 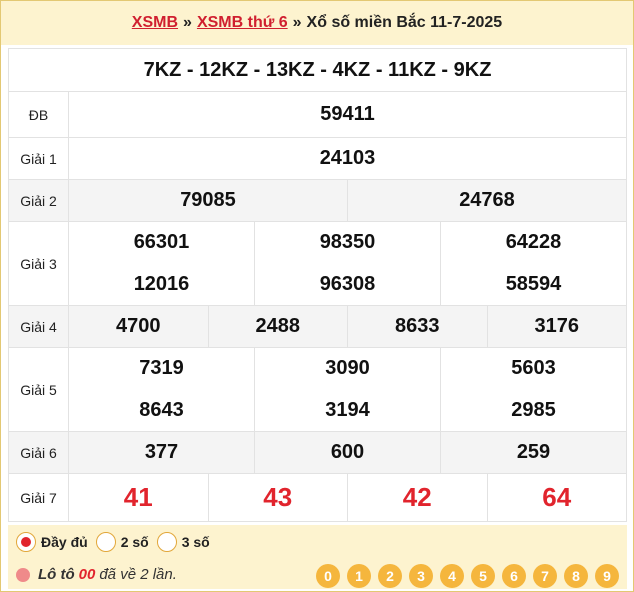 What do you see at coordinates (155, 23) in the screenshot?
I see `breadcrumb-link-xsmb: XSMB` at bounding box center [155, 23].